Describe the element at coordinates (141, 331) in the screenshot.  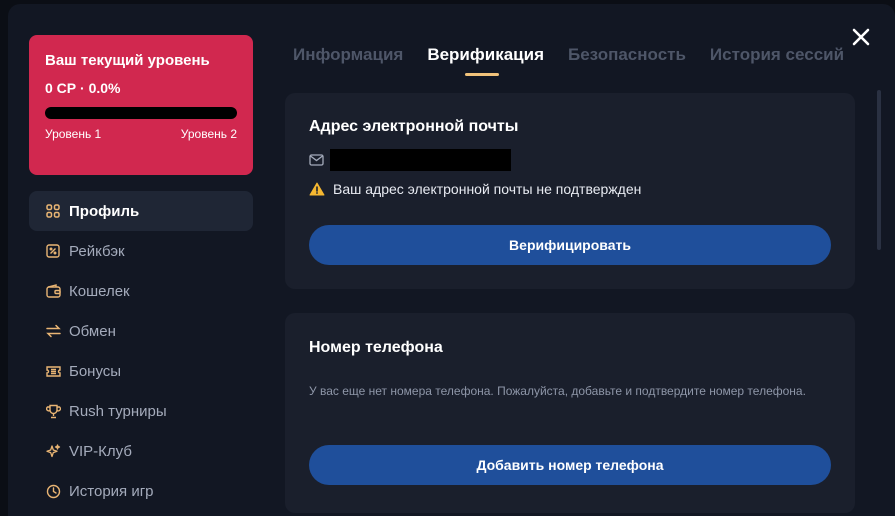
I see `sidebar-item-exchange: Обмен` at that location.